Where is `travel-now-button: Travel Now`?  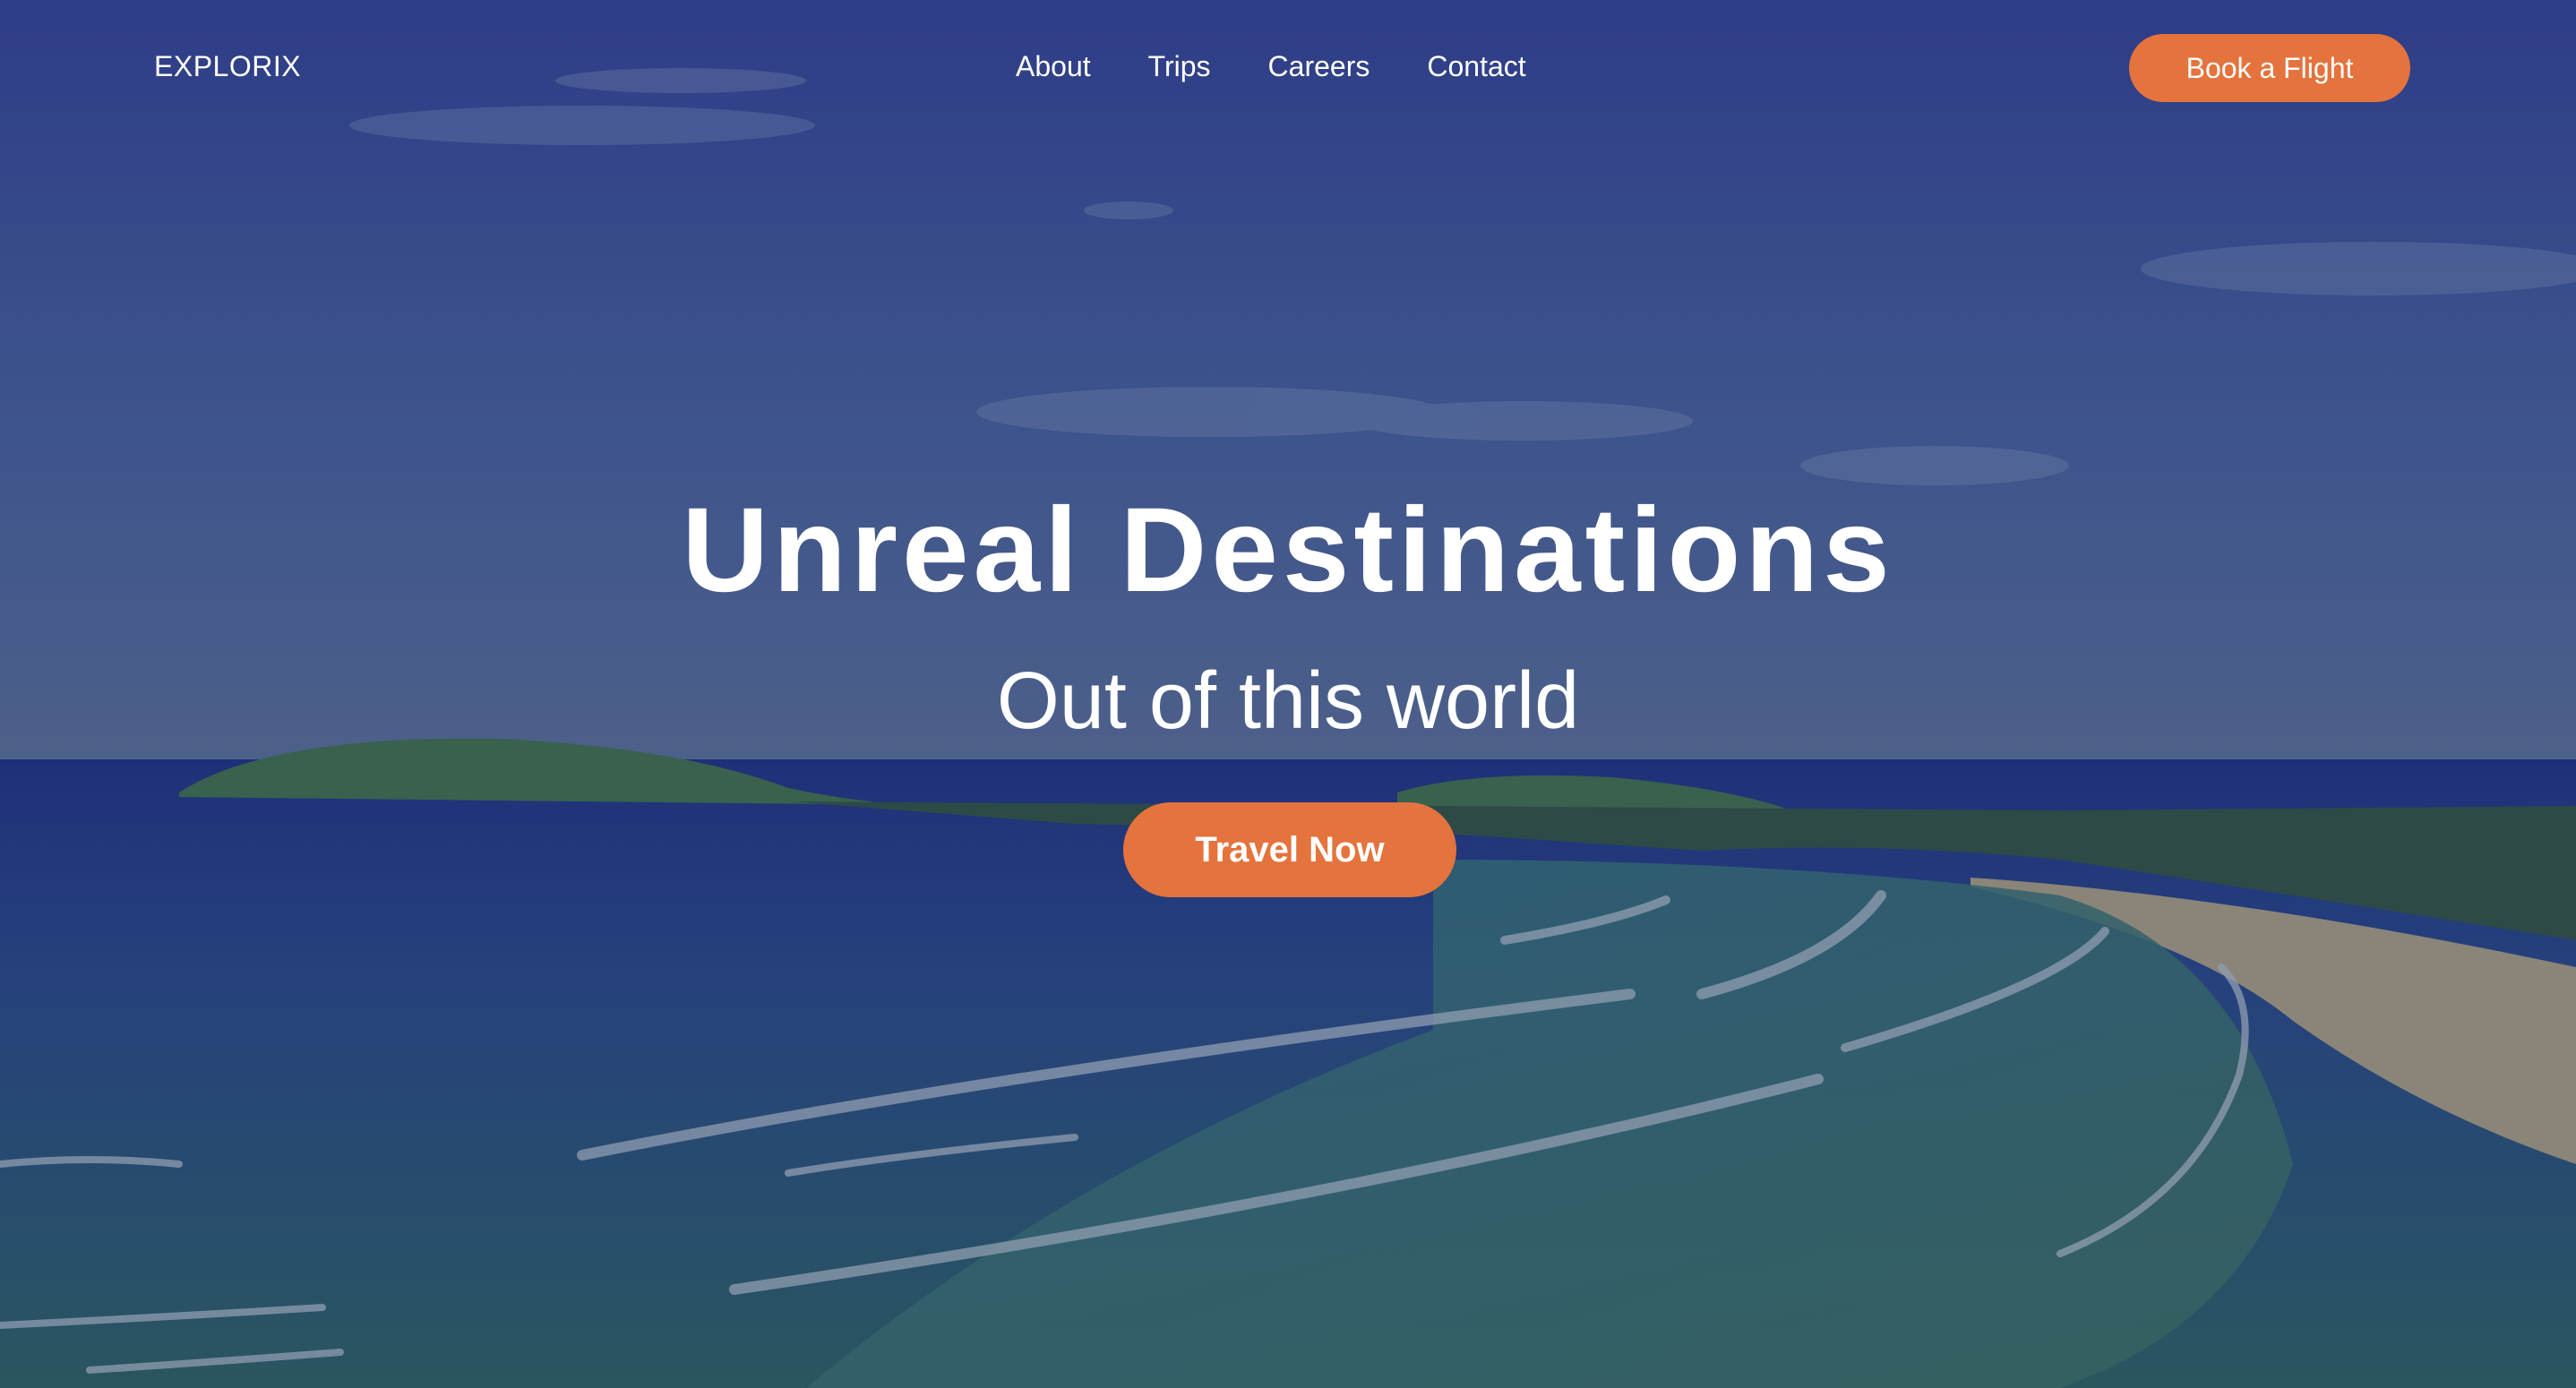 travel-now-button: Travel Now is located at coordinates (1289, 849).